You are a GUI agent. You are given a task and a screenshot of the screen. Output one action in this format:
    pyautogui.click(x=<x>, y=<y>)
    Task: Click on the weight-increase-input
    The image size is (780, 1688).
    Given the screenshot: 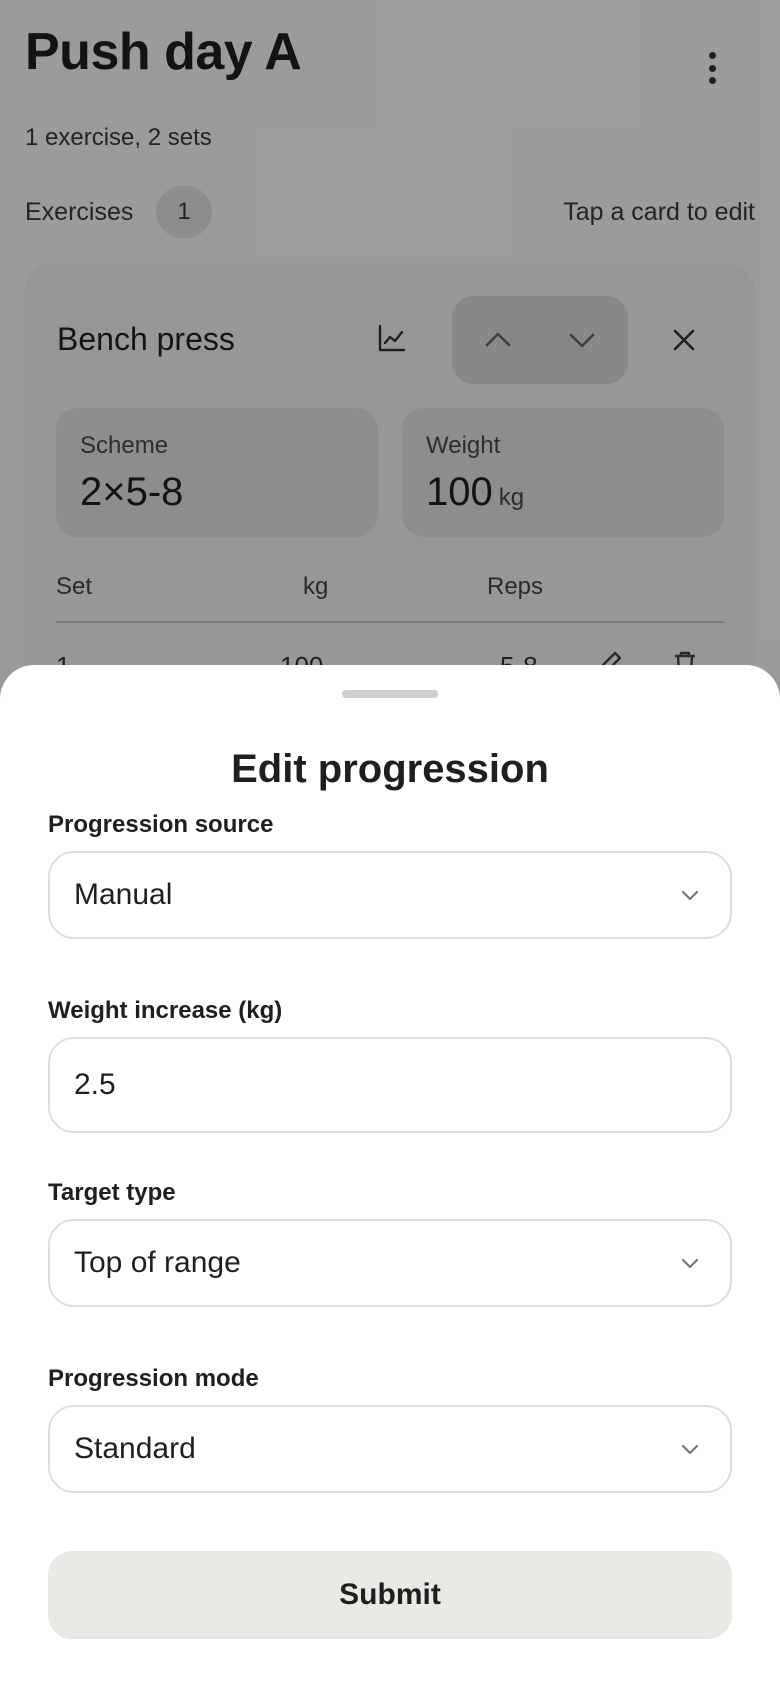 What is the action you would take?
    pyautogui.click(x=374, y=1085)
    